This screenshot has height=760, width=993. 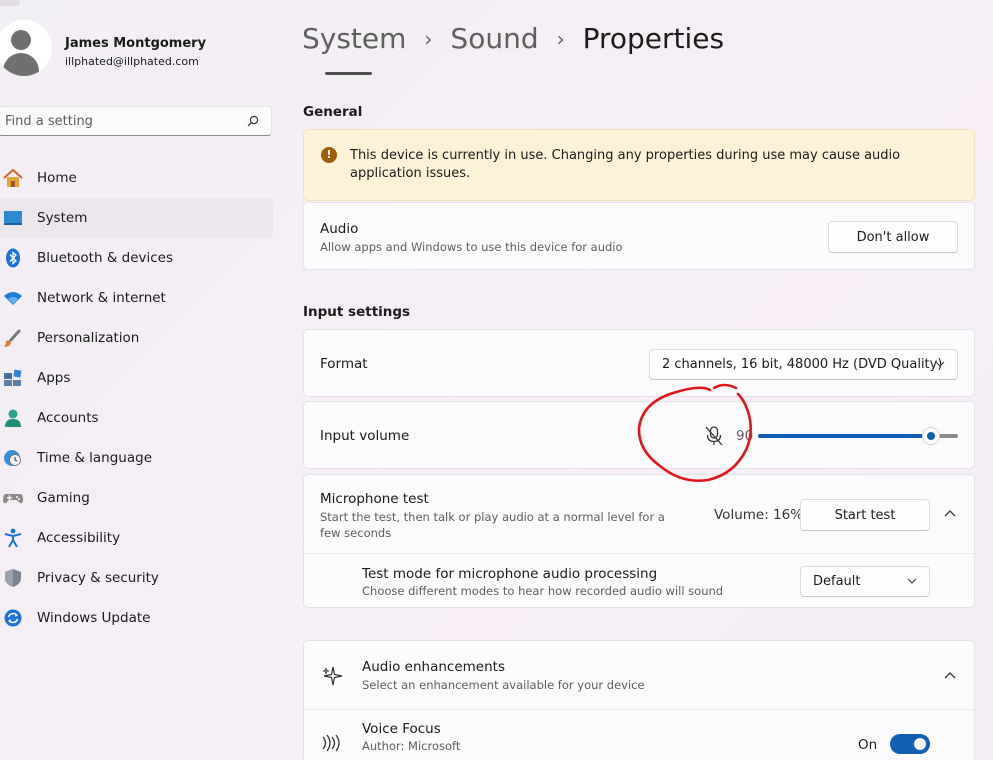 I want to click on sidebar-item-label: Windows Update, so click(x=94, y=618).